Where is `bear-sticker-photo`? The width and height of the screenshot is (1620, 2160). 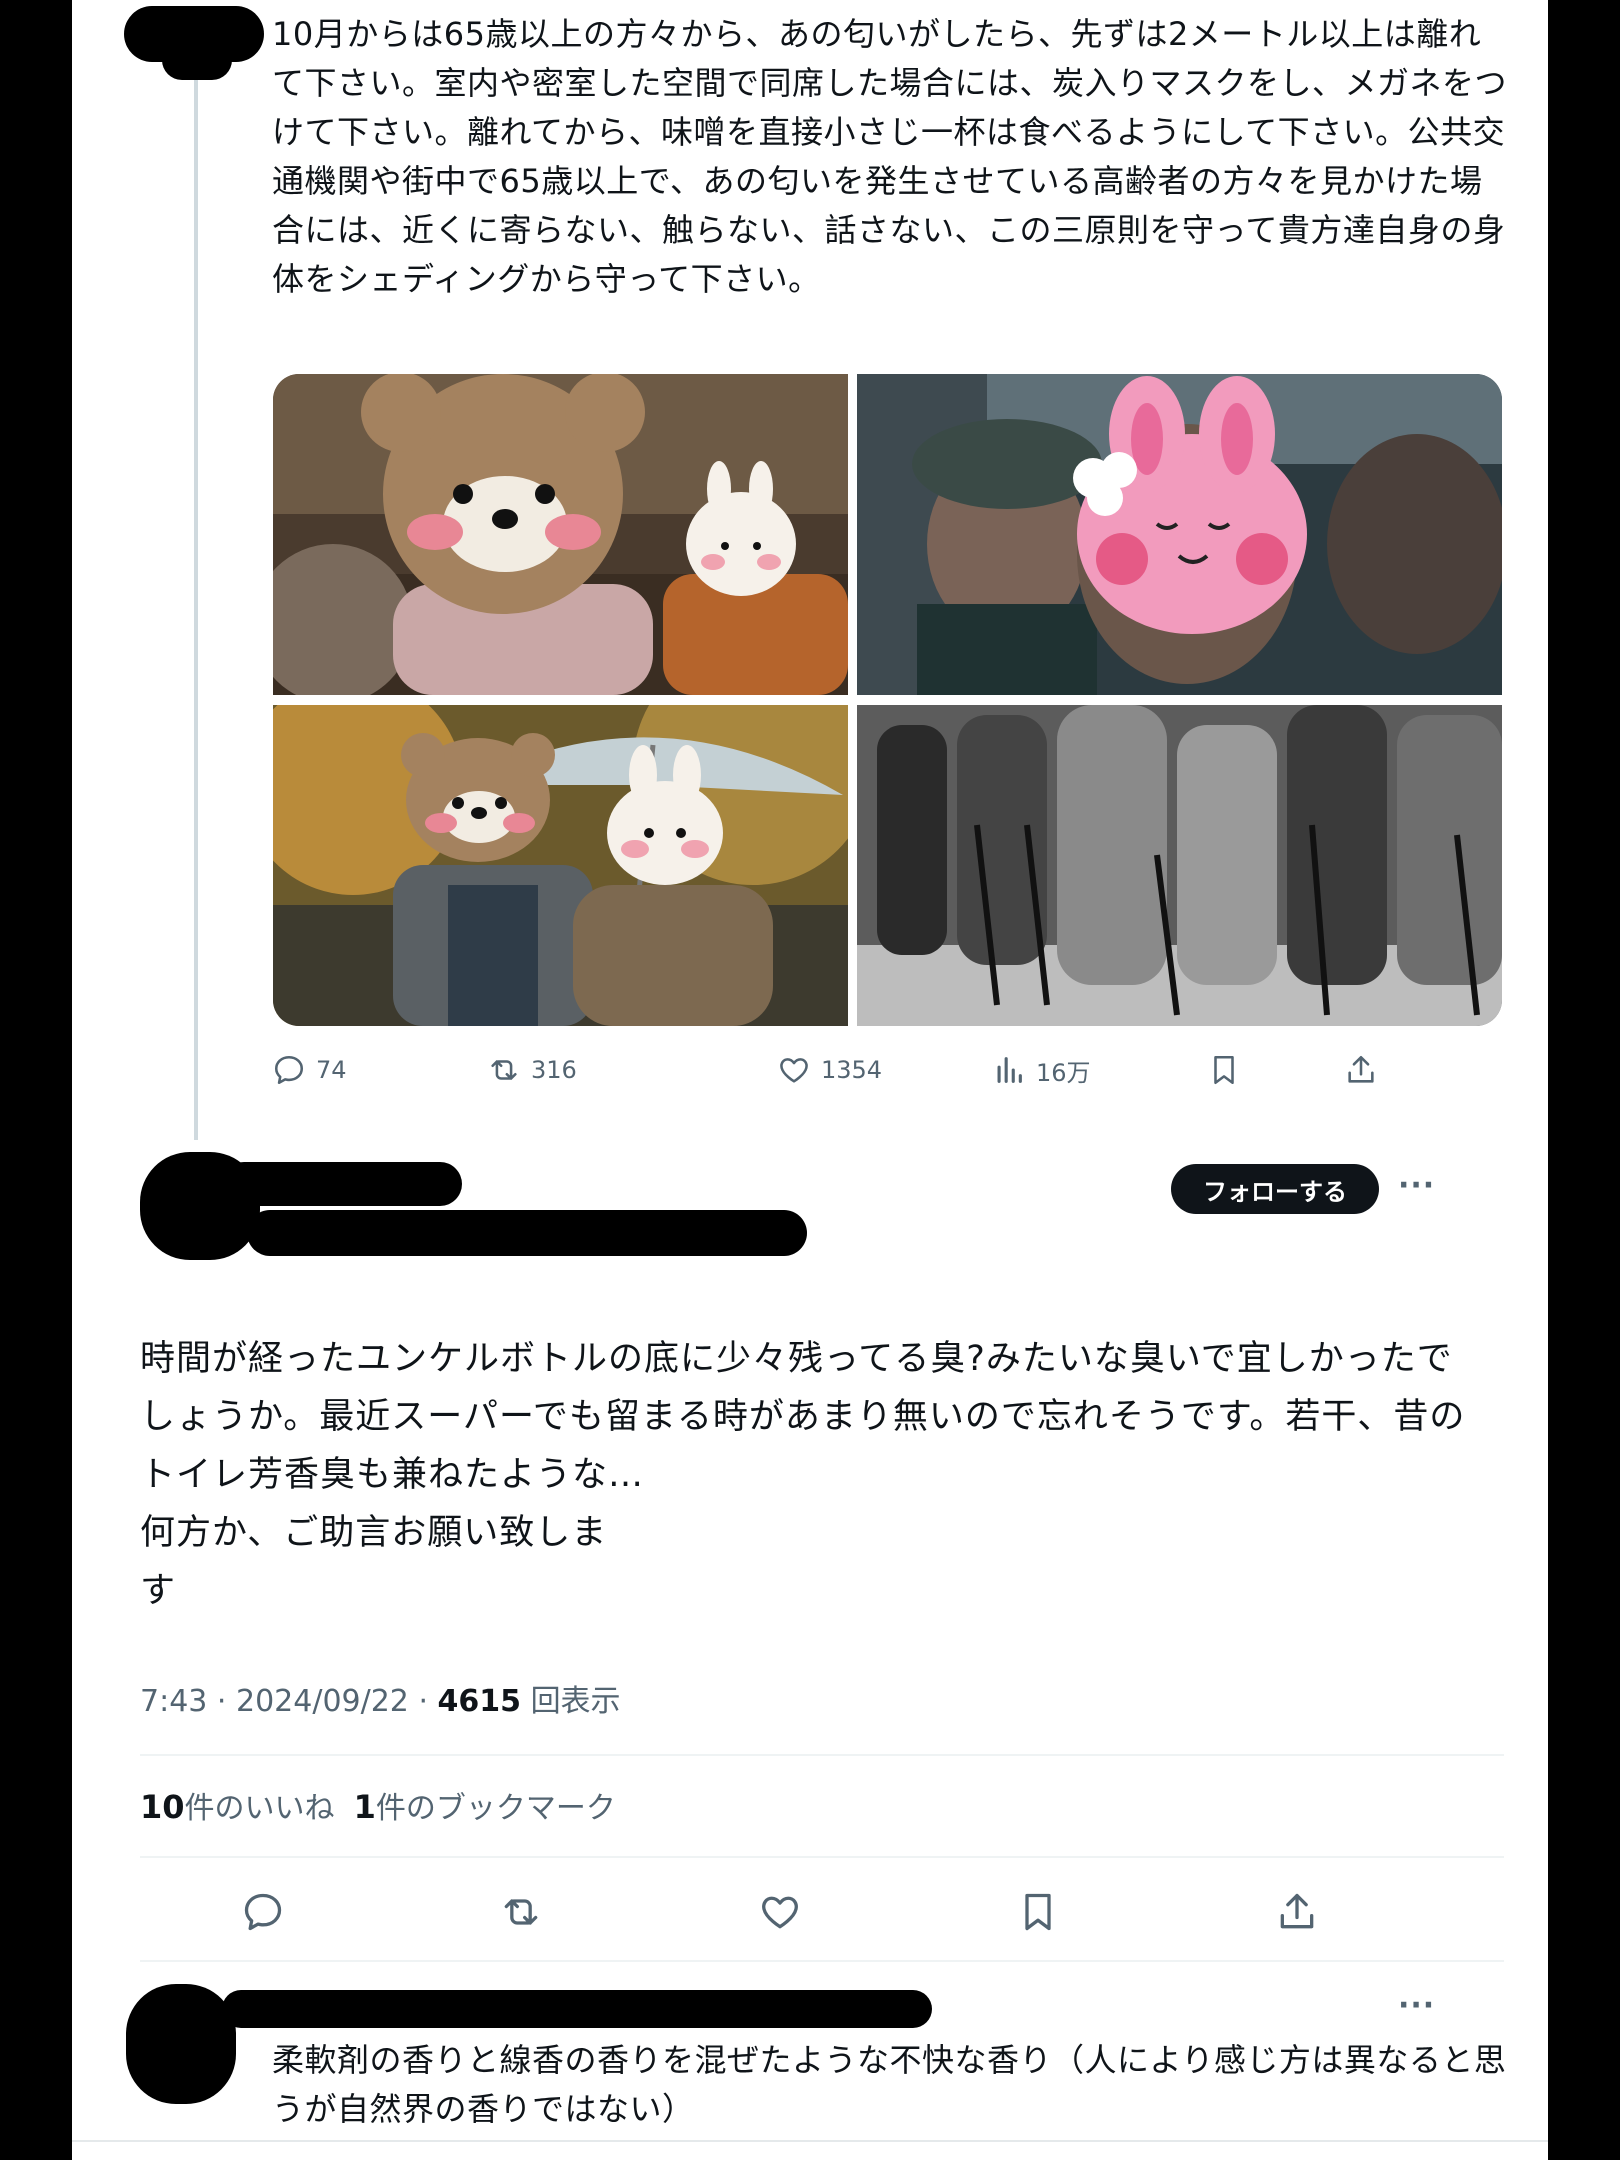 bear-sticker-photo is located at coordinates (560, 534).